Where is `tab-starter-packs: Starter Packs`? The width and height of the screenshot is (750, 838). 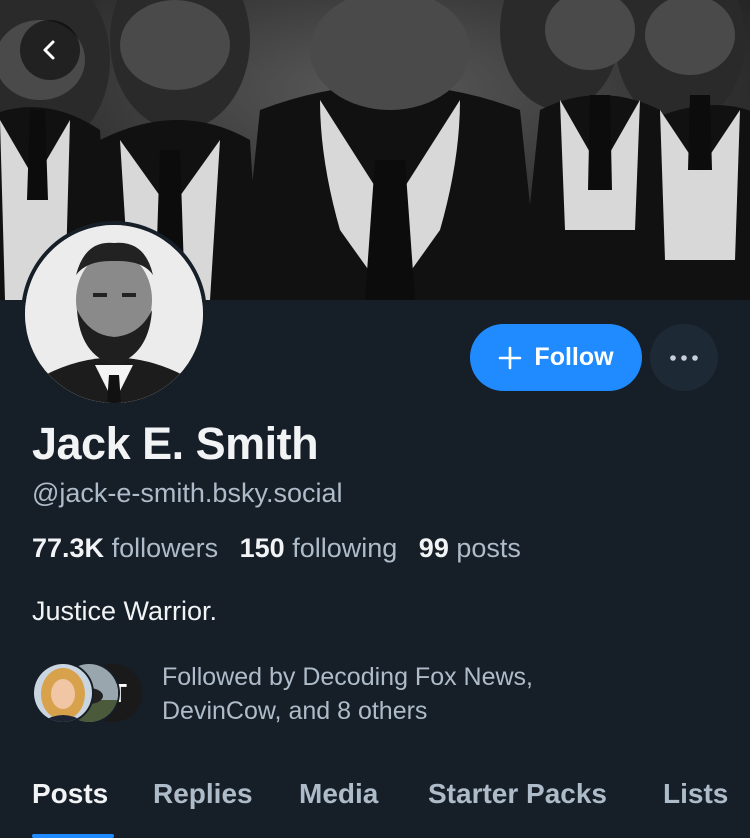 tab-starter-packs: Starter Packs is located at coordinates (517, 794).